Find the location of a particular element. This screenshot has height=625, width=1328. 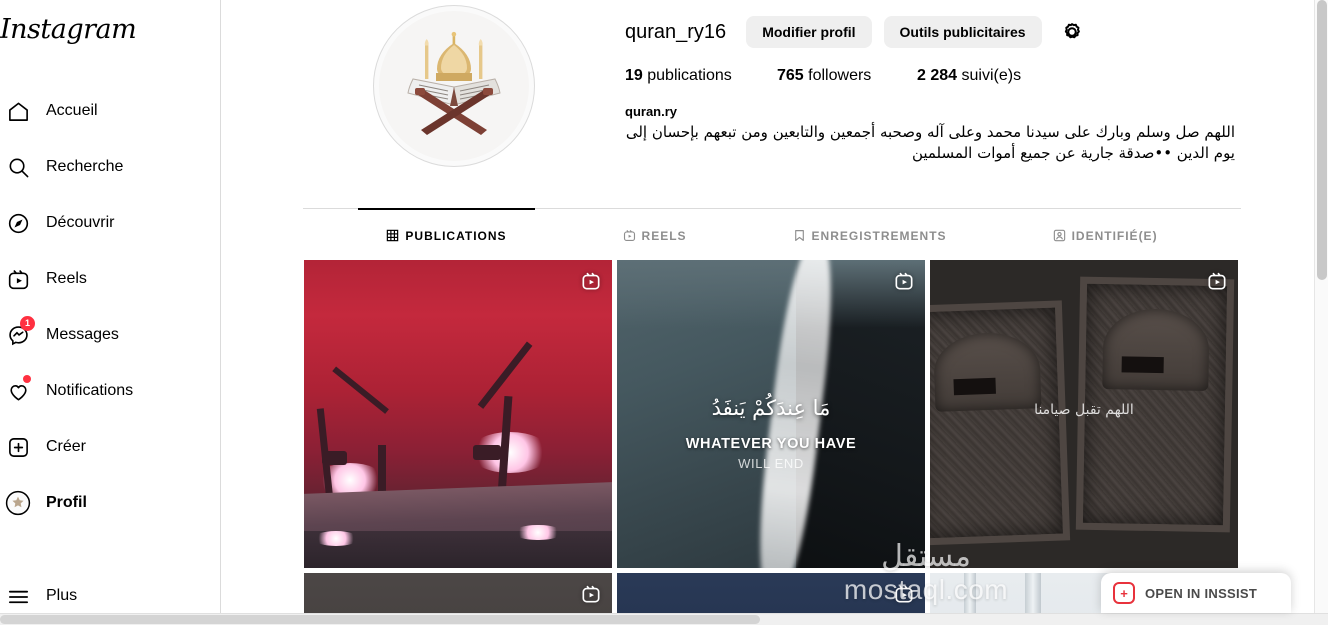

sidebar-item-reels: Reels is located at coordinates (102, 279).